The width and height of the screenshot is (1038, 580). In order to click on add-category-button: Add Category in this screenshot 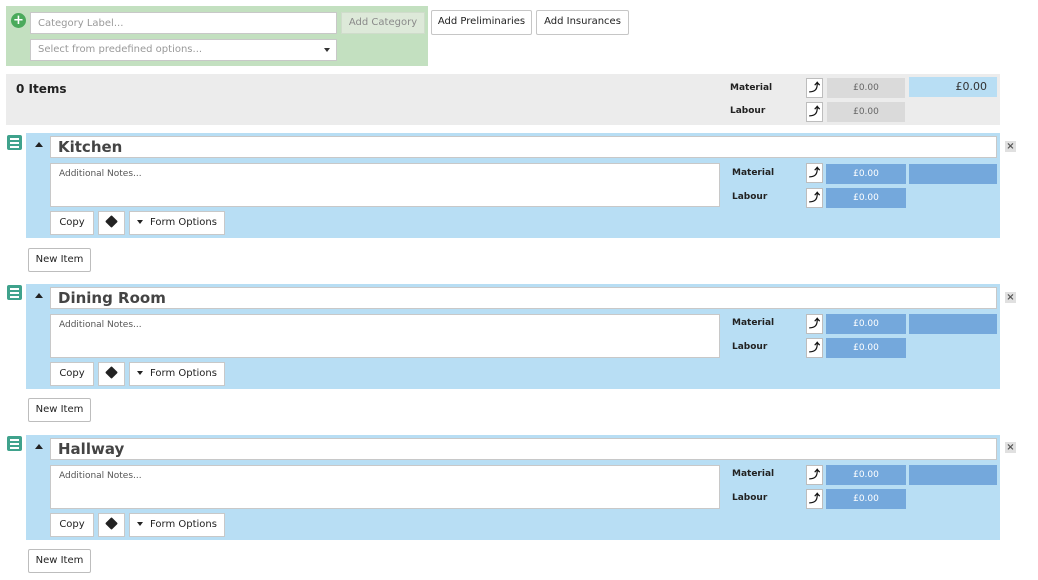, I will do `click(383, 23)`.